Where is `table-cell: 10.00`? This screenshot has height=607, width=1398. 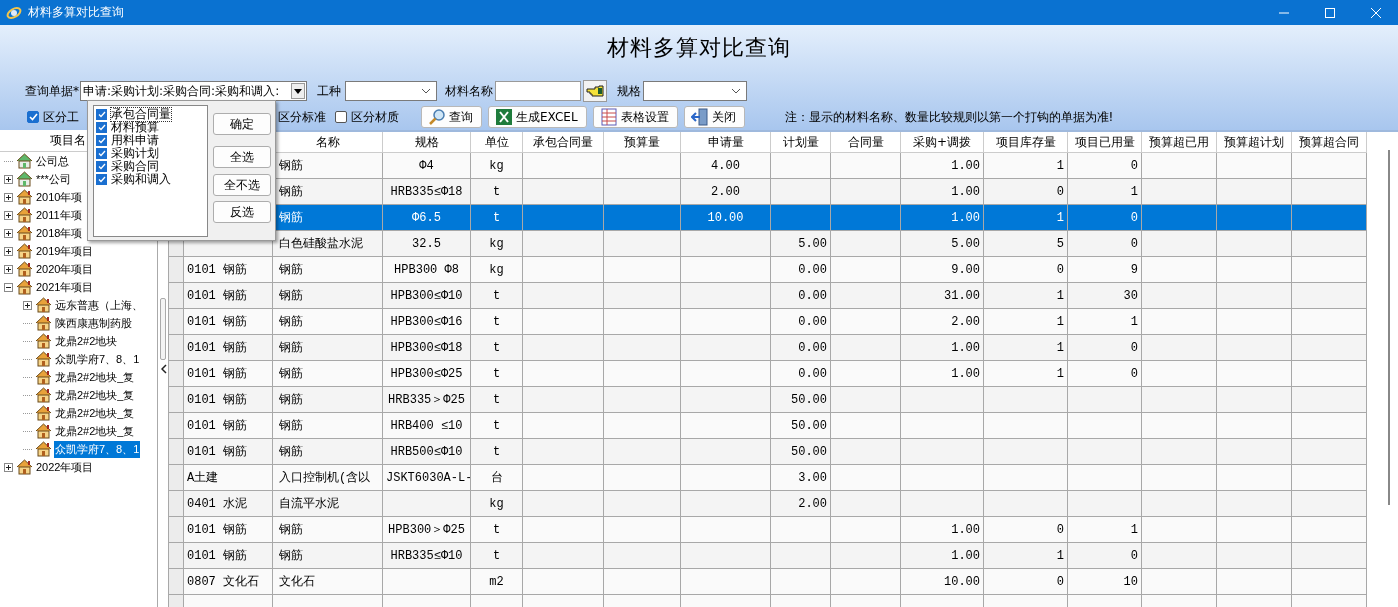
table-cell: 10.00 is located at coordinates (725, 217).